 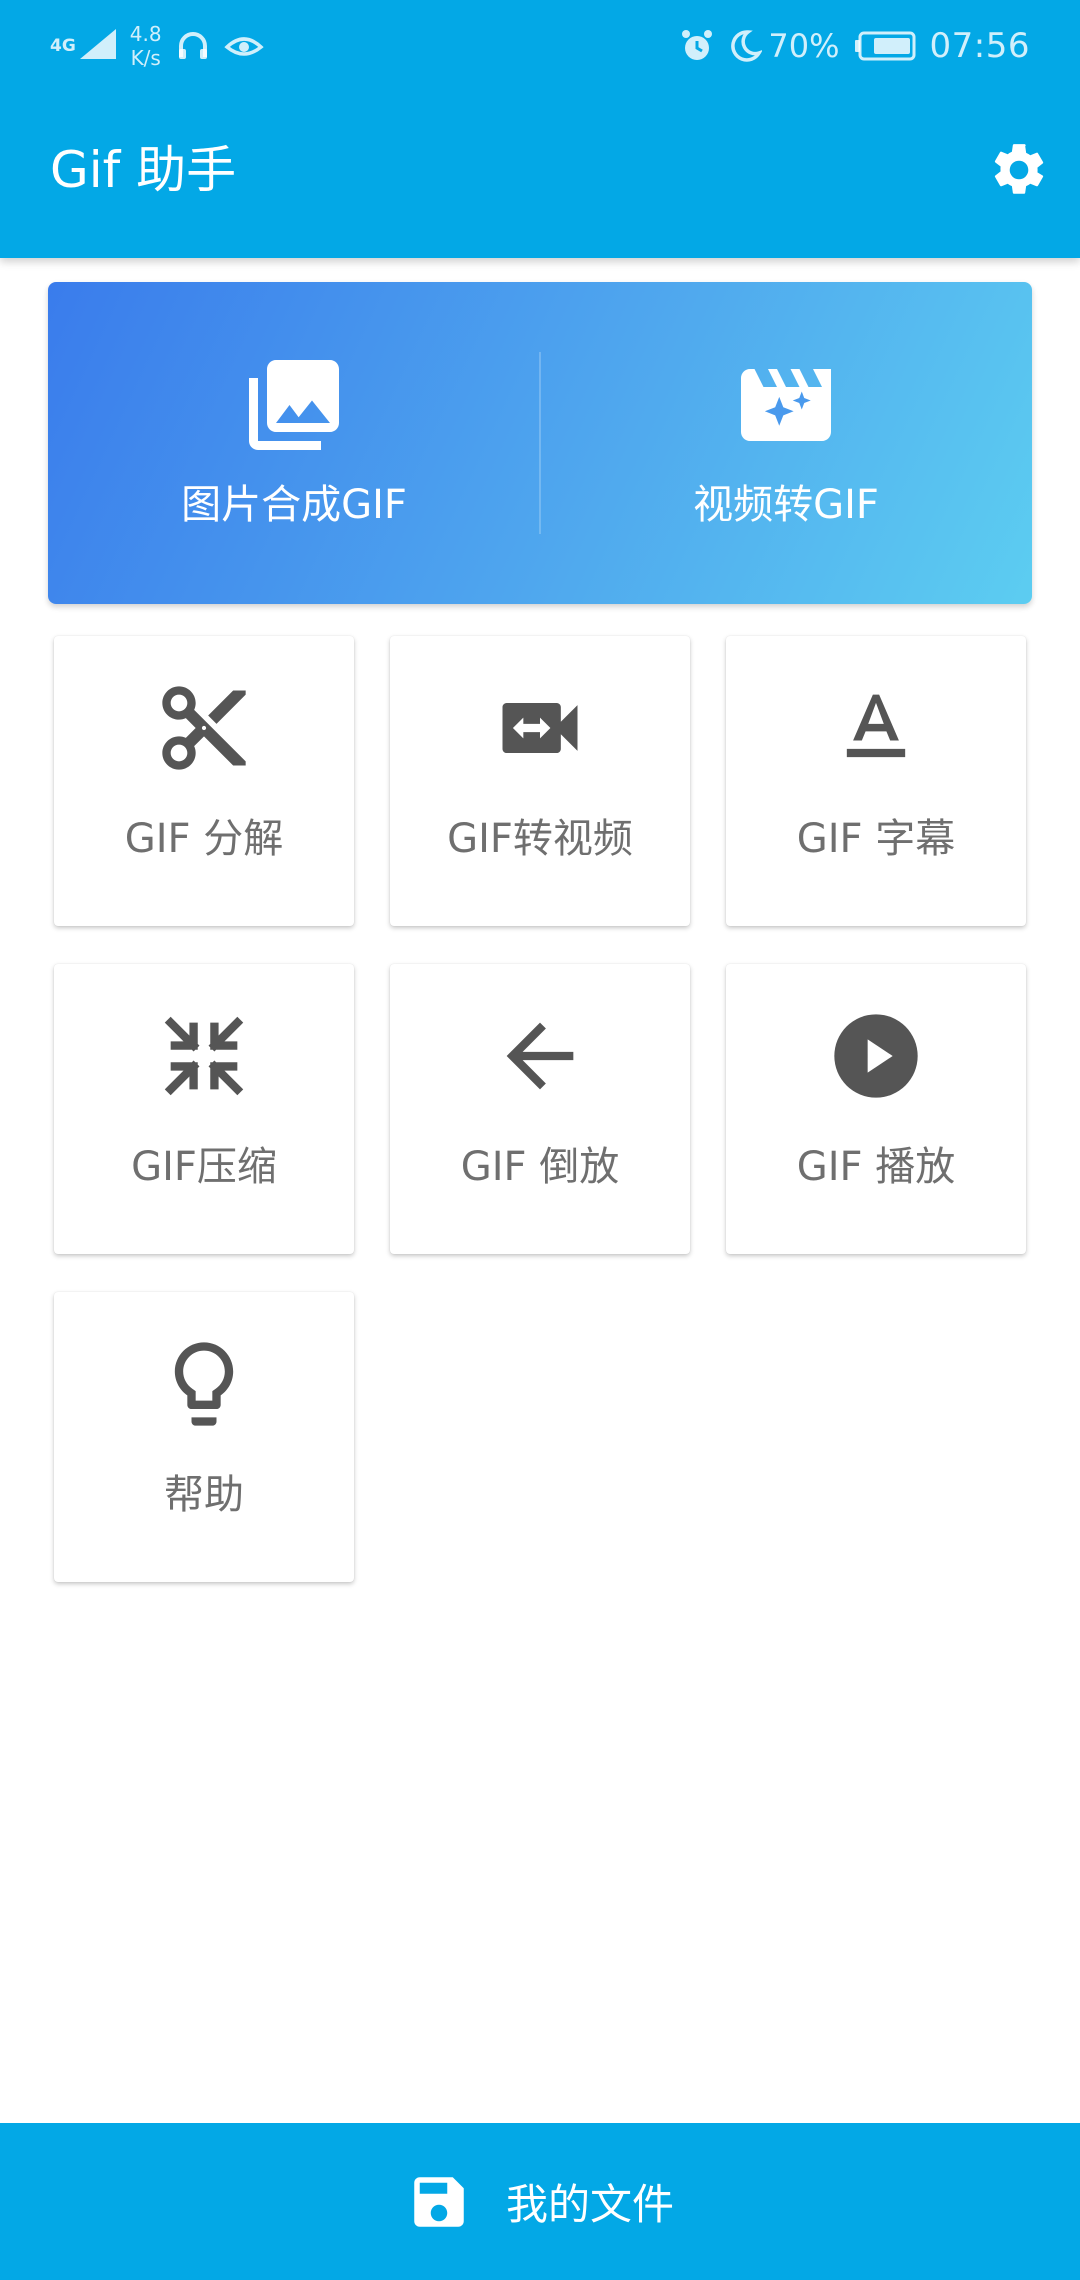 I want to click on alarm-icon, so click(x=697, y=46).